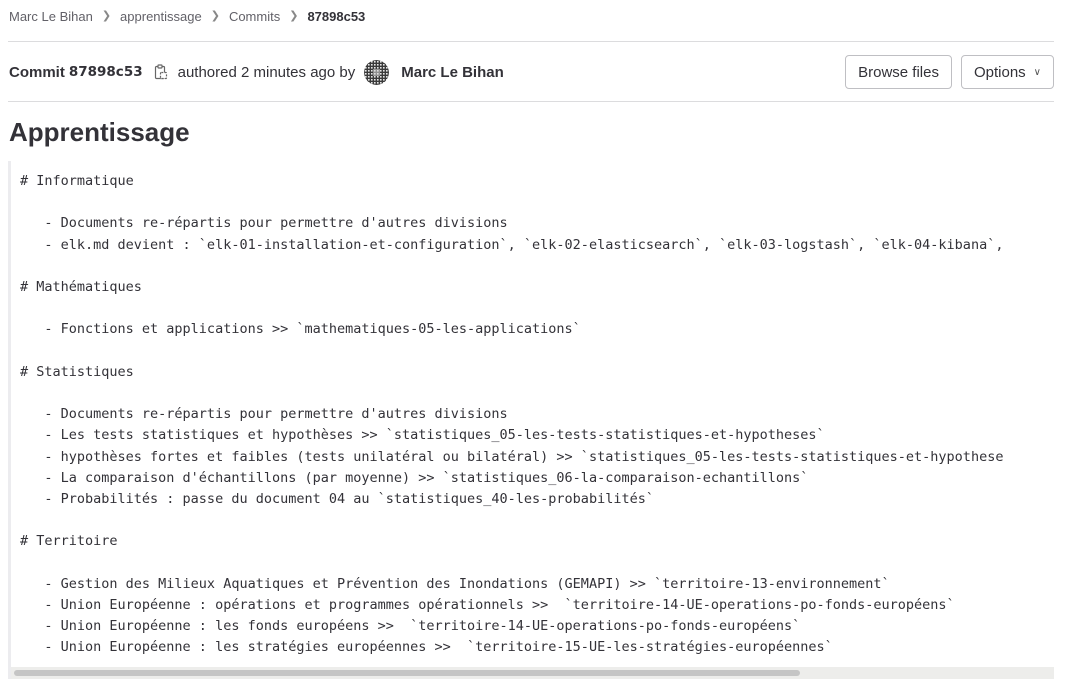  What do you see at coordinates (452, 72) in the screenshot?
I see `author-name-link: Marc Le Bihan` at bounding box center [452, 72].